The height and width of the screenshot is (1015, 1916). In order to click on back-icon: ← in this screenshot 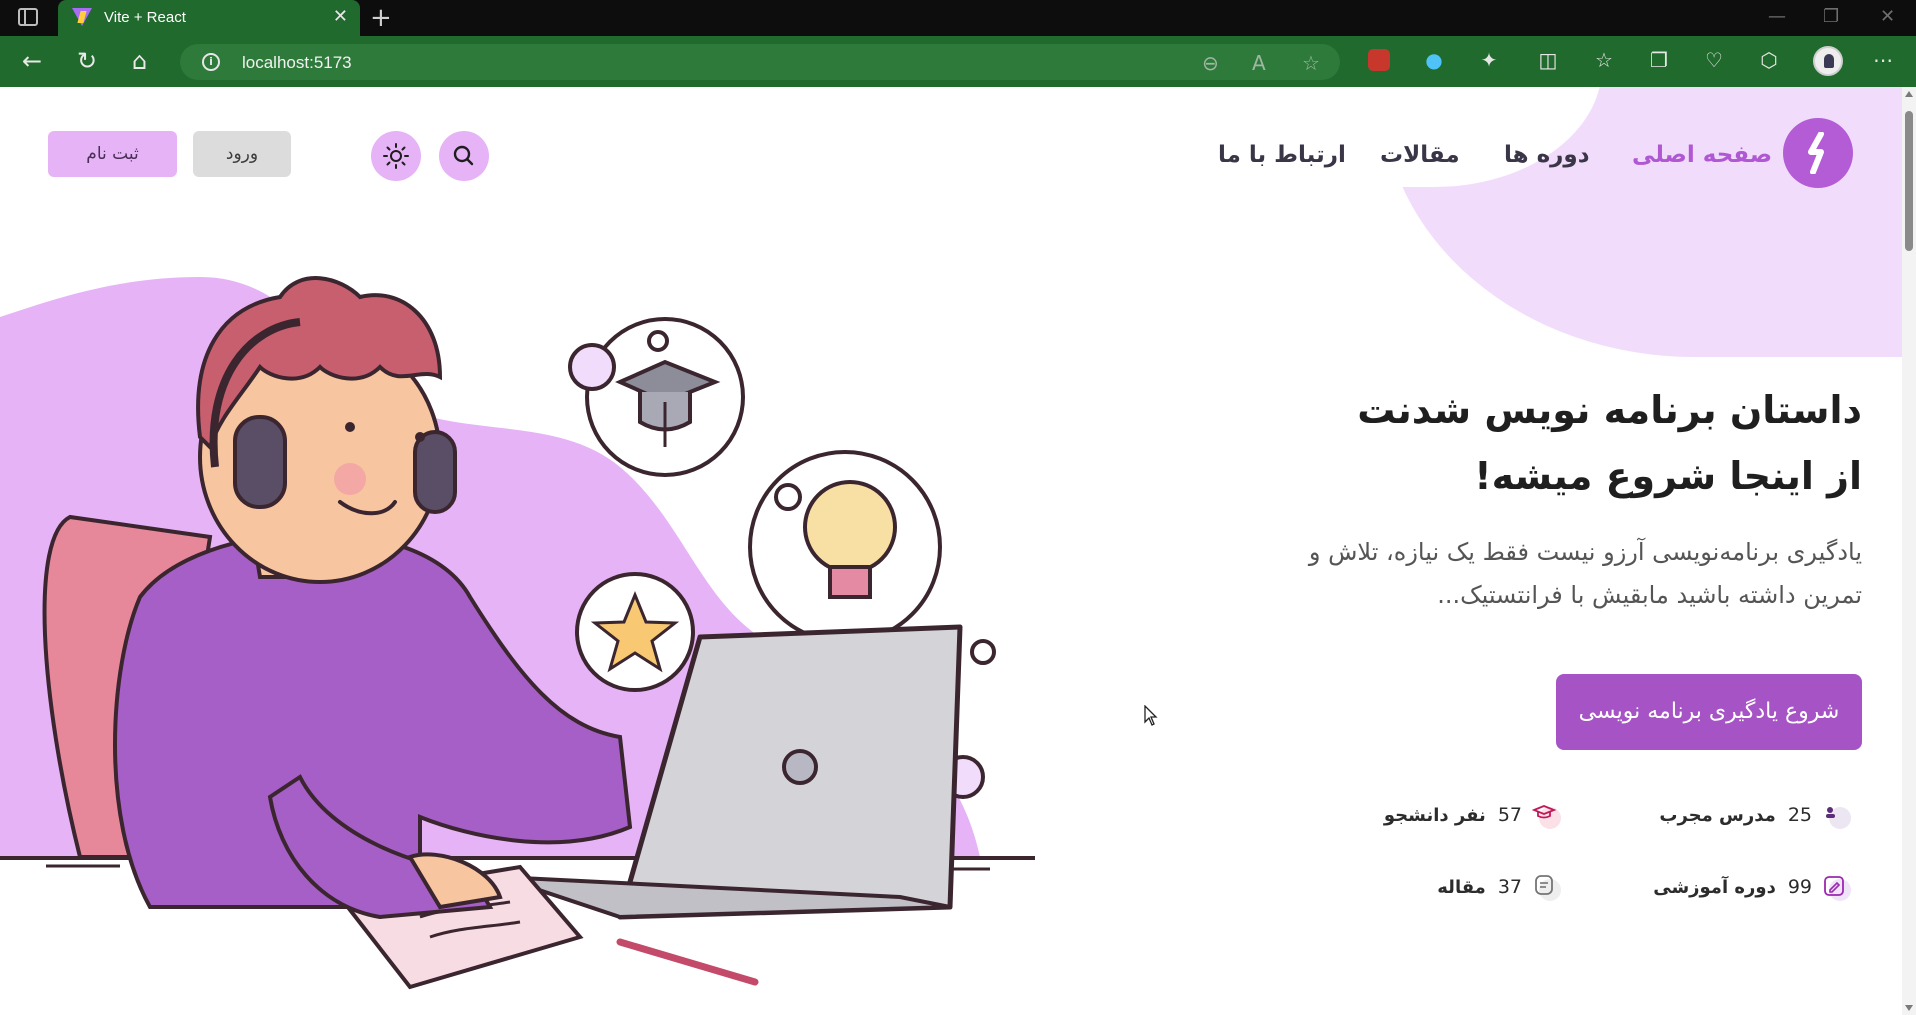, I will do `click(32, 61)`.